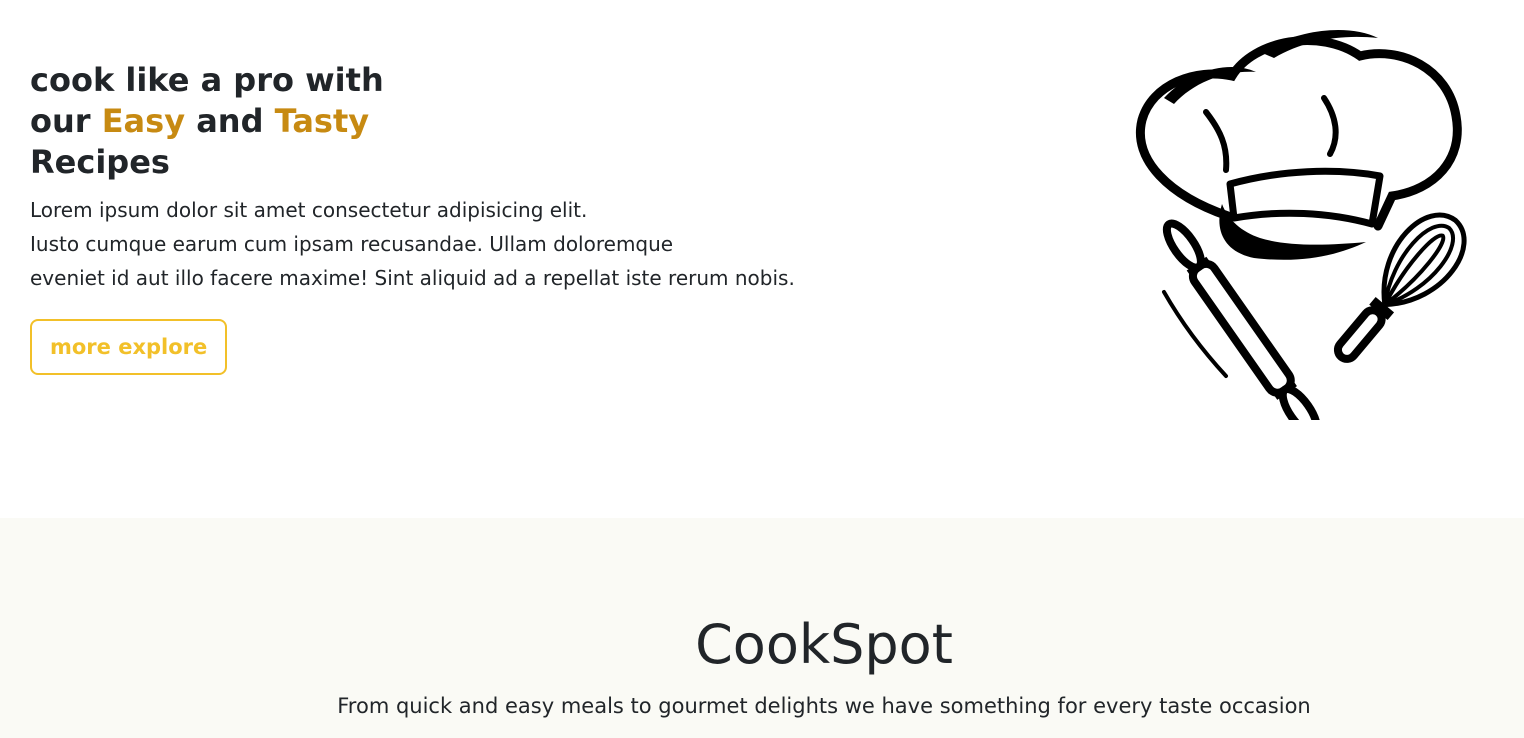 Image resolution: width=1524 pixels, height=738 pixels. What do you see at coordinates (322, 121) in the screenshot?
I see `headline-accent-tasty: Tasty` at bounding box center [322, 121].